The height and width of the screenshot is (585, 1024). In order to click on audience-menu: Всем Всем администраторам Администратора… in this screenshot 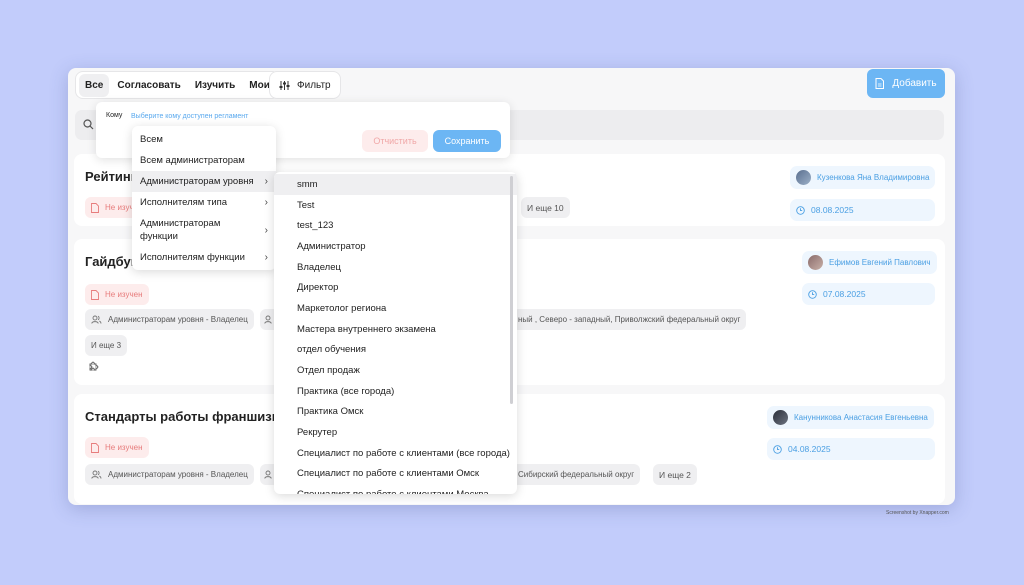, I will do `click(204, 198)`.